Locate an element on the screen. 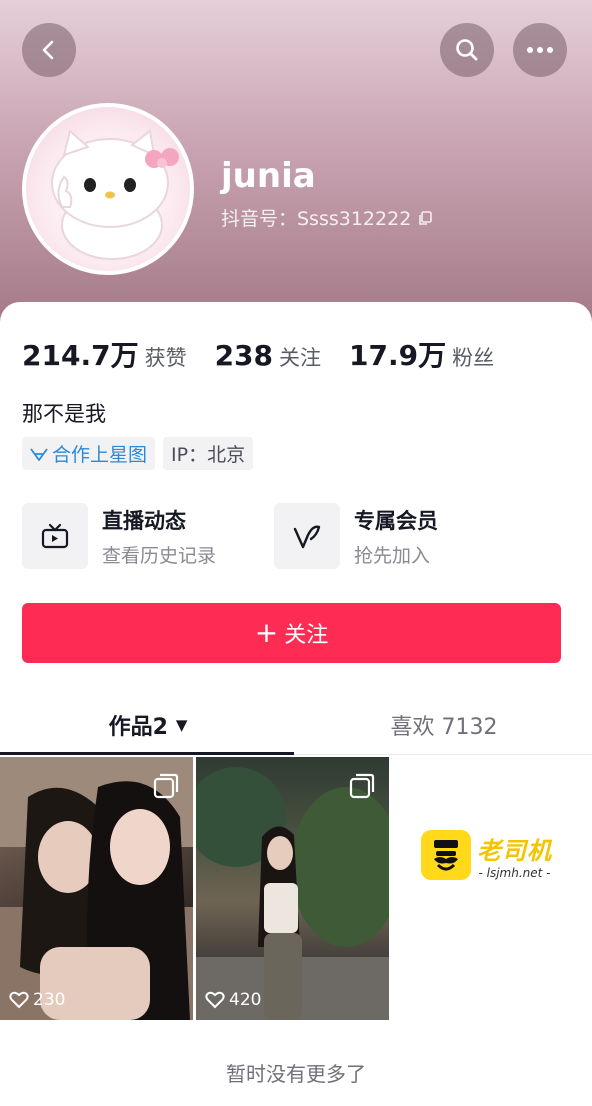  chevron-left-icon is located at coordinates (48, 50).